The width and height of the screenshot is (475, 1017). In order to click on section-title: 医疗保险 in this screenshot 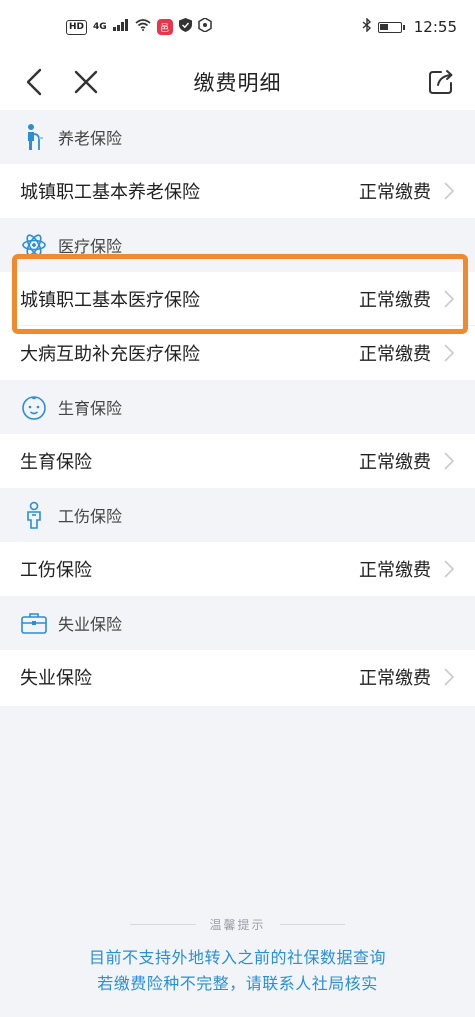, I will do `click(90, 246)`.